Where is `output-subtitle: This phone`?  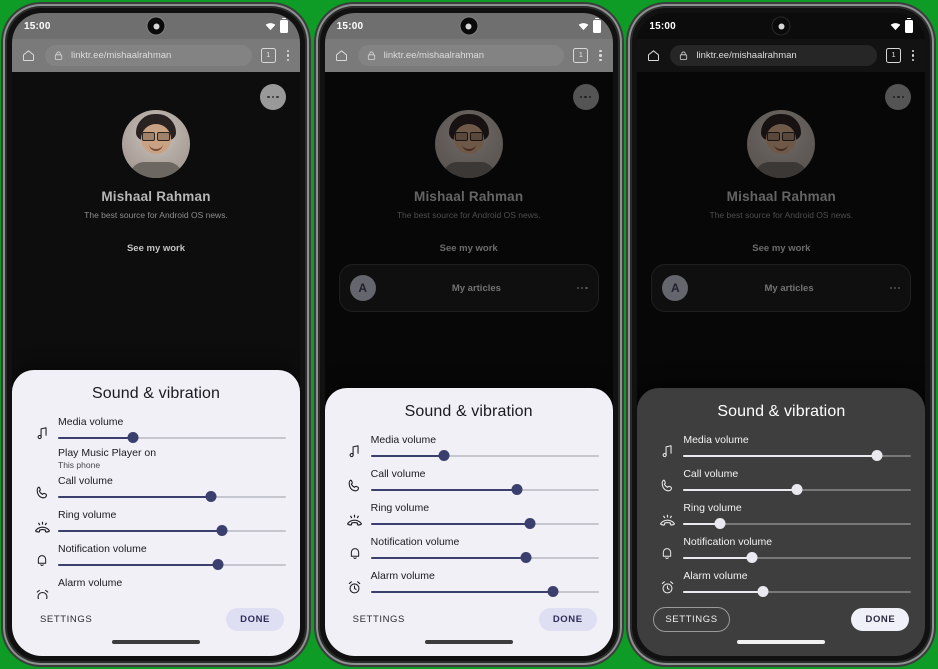
output-subtitle: This phone is located at coordinates (79, 465).